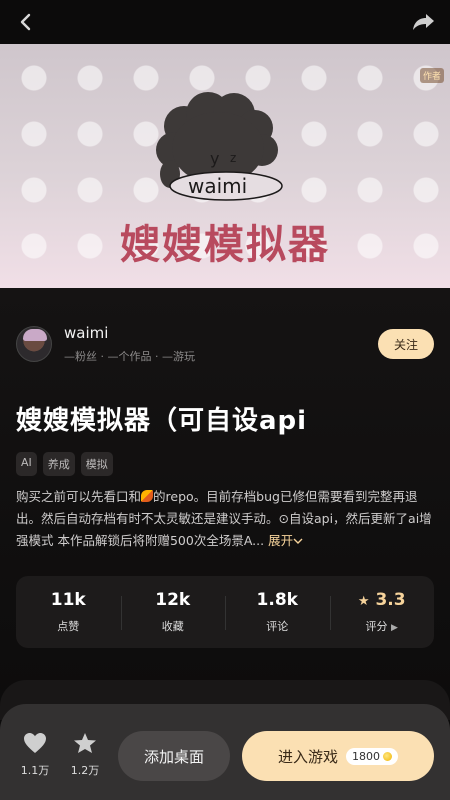 Image resolution: width=450 pixels, height=800 pixels. Describe the element at coordinates (26, 464) in the screenshot. I see `tag-ai: AI` at that location.